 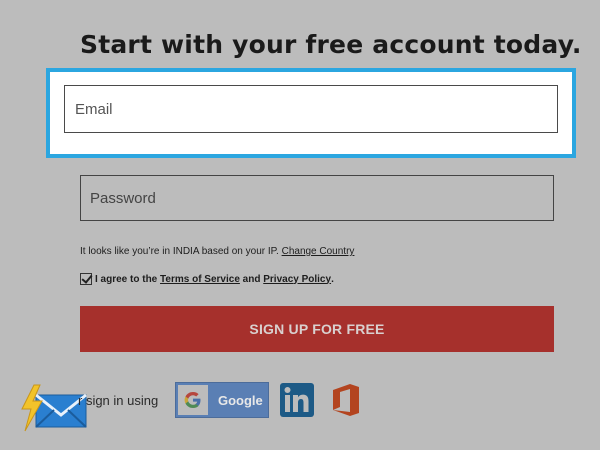 I want to click on password-field: Password, so click(x=317, y=198).